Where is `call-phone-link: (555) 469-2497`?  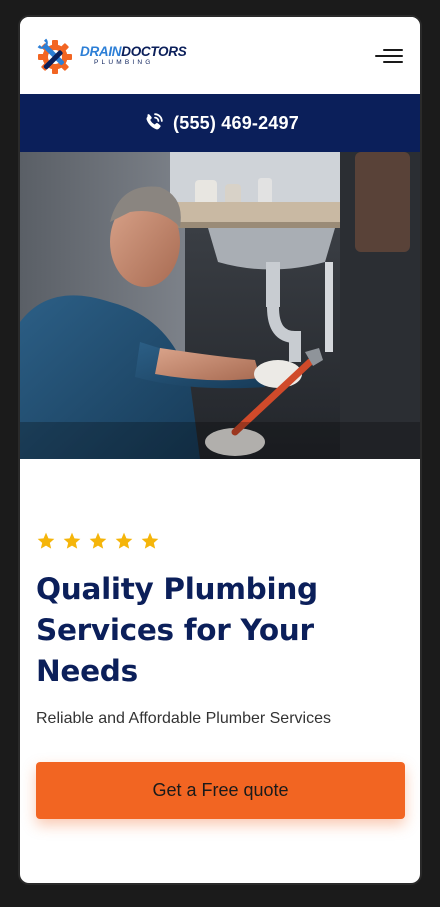
call-phone-link: (555) 469-2497 is located at coordinates (220, 123).